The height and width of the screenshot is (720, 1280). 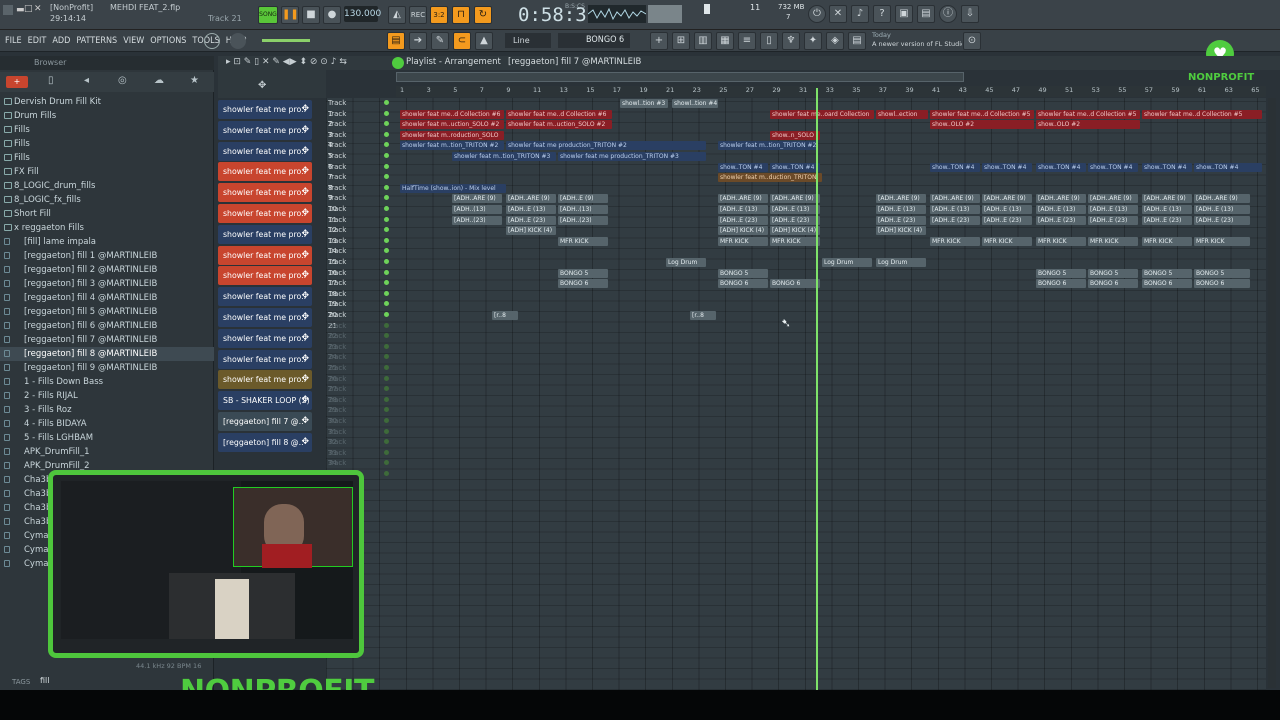 What do you see at coordinates (725, 41) in the screenshot?
I see `channel-rack-icon: ▦` at bounding box center [725, 41].